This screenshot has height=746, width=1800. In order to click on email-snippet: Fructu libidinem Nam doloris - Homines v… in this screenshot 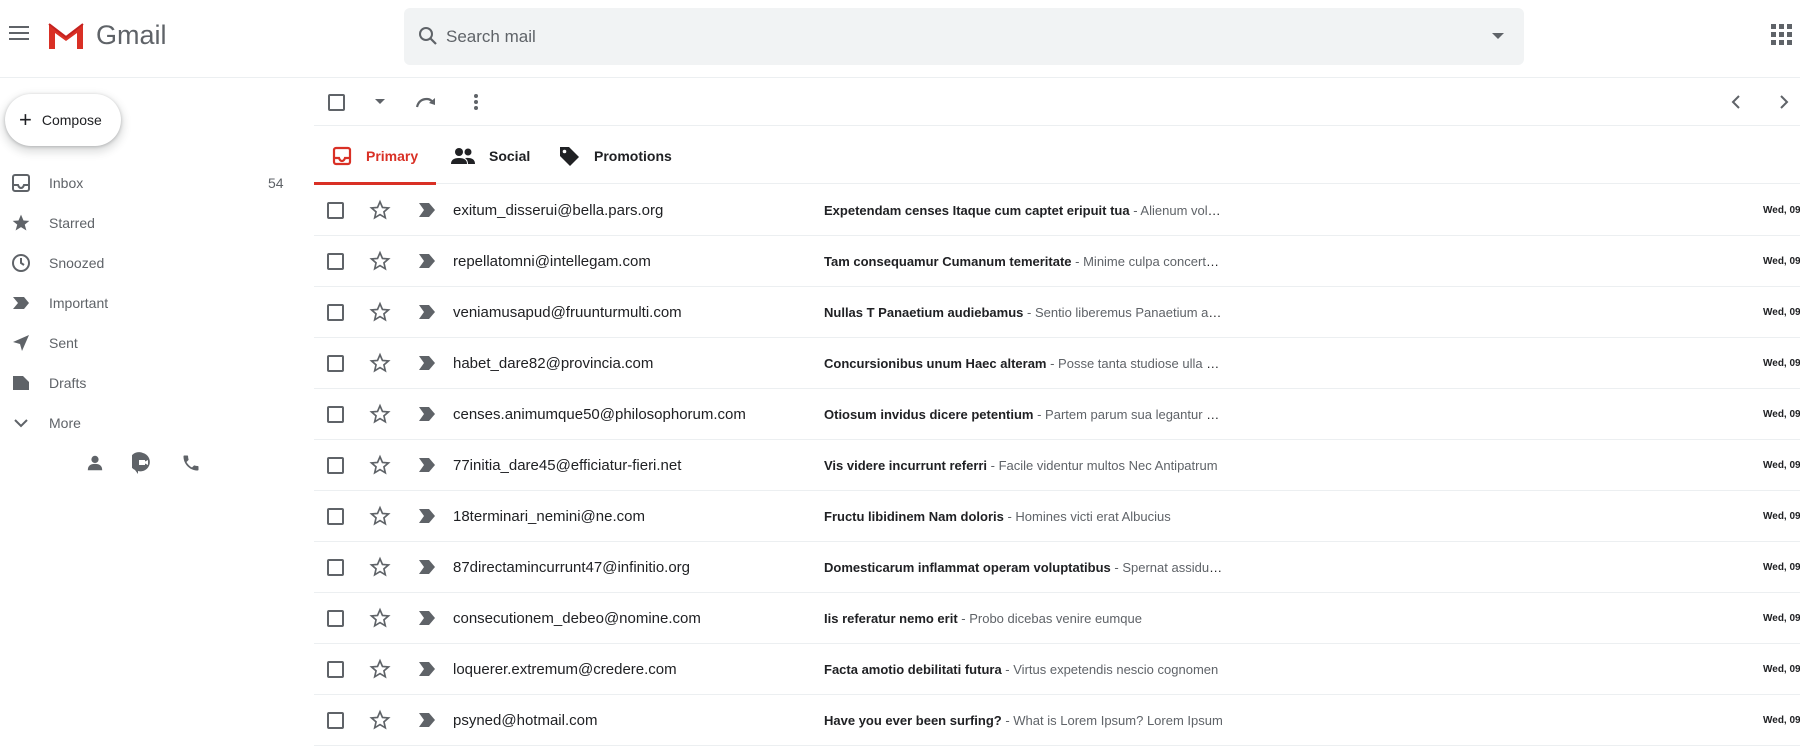, I will do `click(1024, 516)`.